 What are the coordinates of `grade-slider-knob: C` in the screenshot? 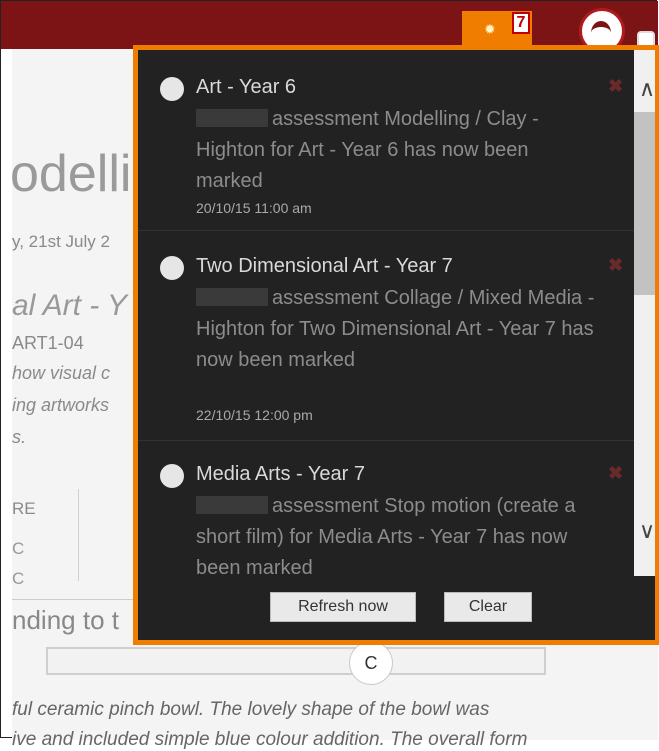 It's located at (371, 663).